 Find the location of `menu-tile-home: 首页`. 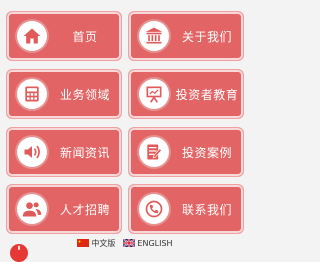

menu-tile-home: 首页 is located at coordinates (64, 36).